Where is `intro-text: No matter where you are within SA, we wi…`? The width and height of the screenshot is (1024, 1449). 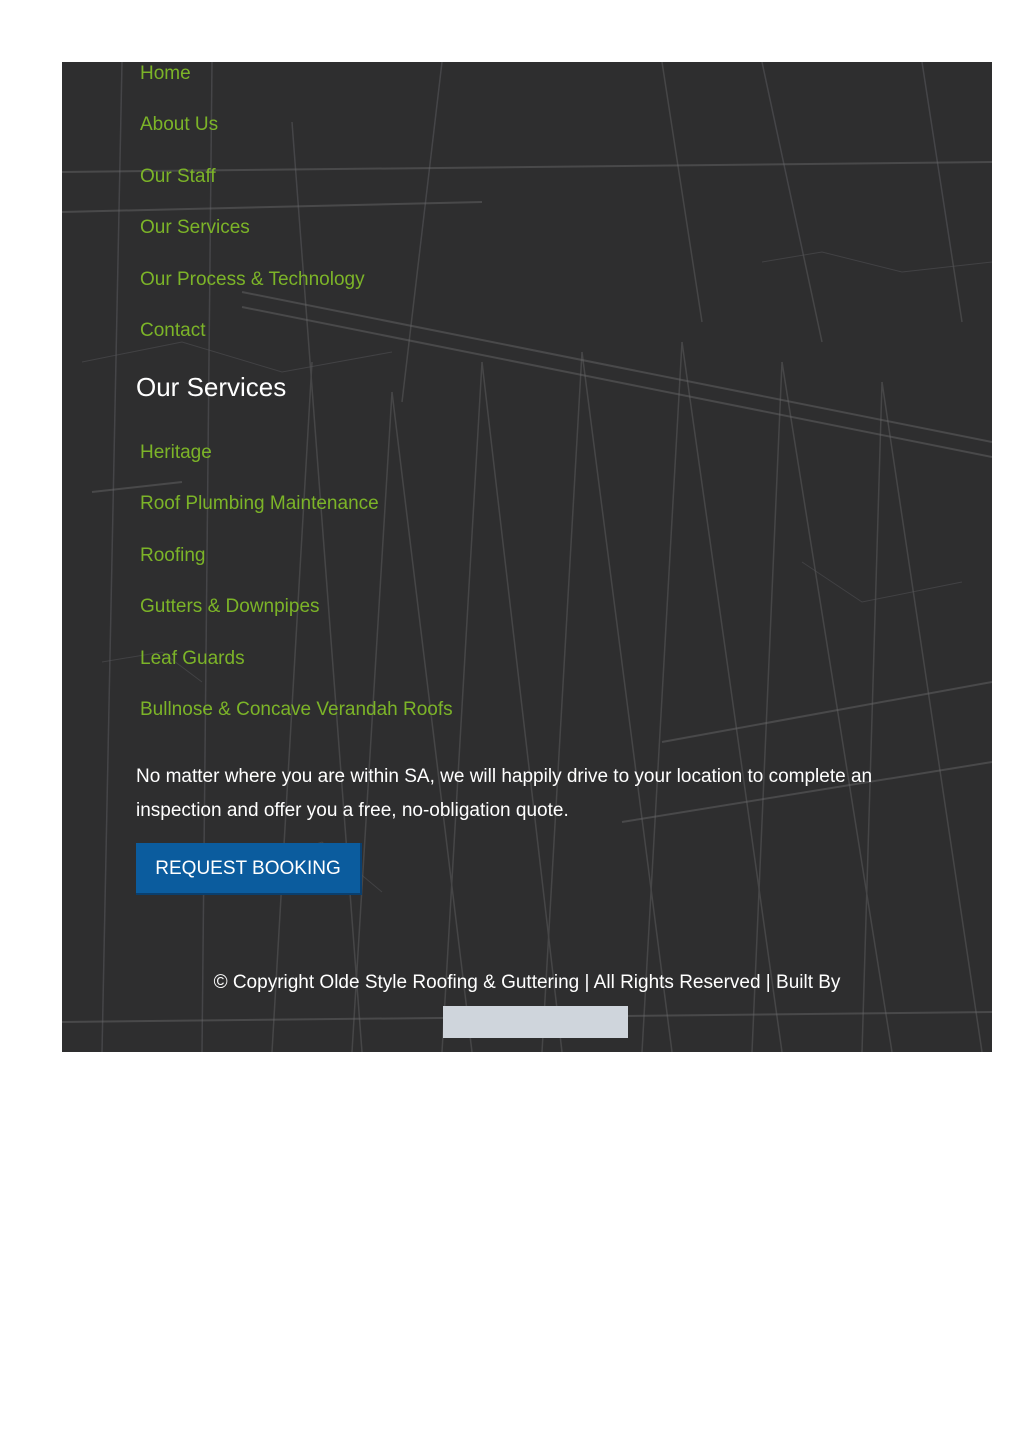 intro-text: No matter where you are within SA, we wi… is located at coordinates (504, 793).